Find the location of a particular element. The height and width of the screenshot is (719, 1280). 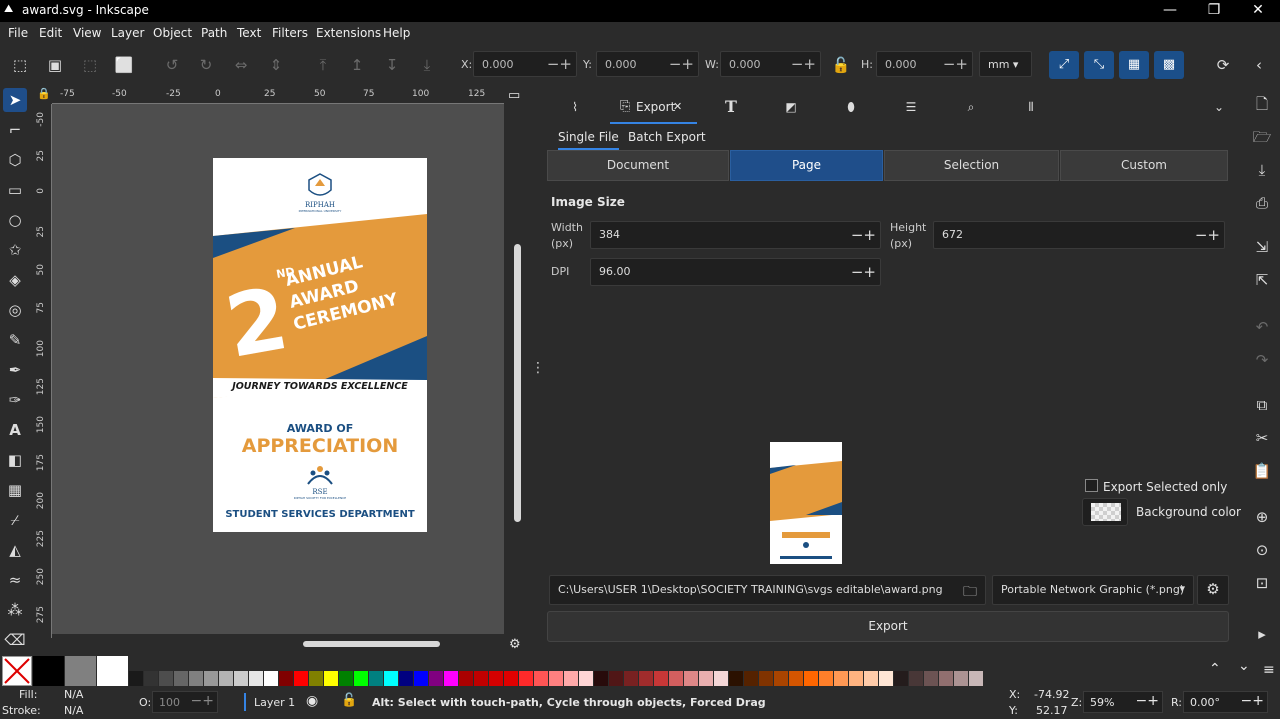

background-color-button is located at coordinates (1105, 512).